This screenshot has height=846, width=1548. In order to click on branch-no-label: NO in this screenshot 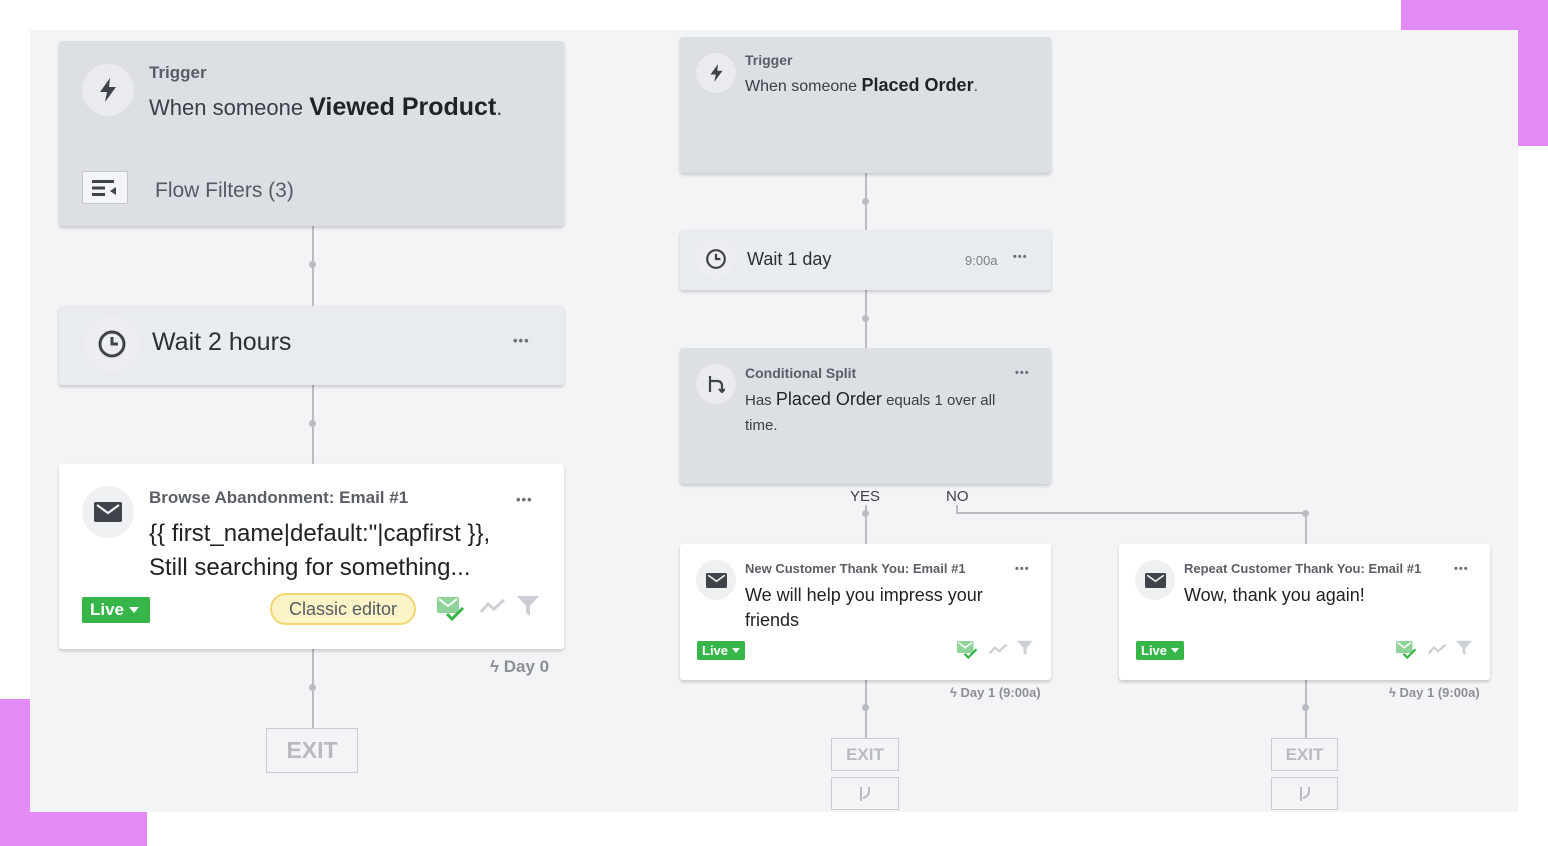, I will do `click(957, 496)`.